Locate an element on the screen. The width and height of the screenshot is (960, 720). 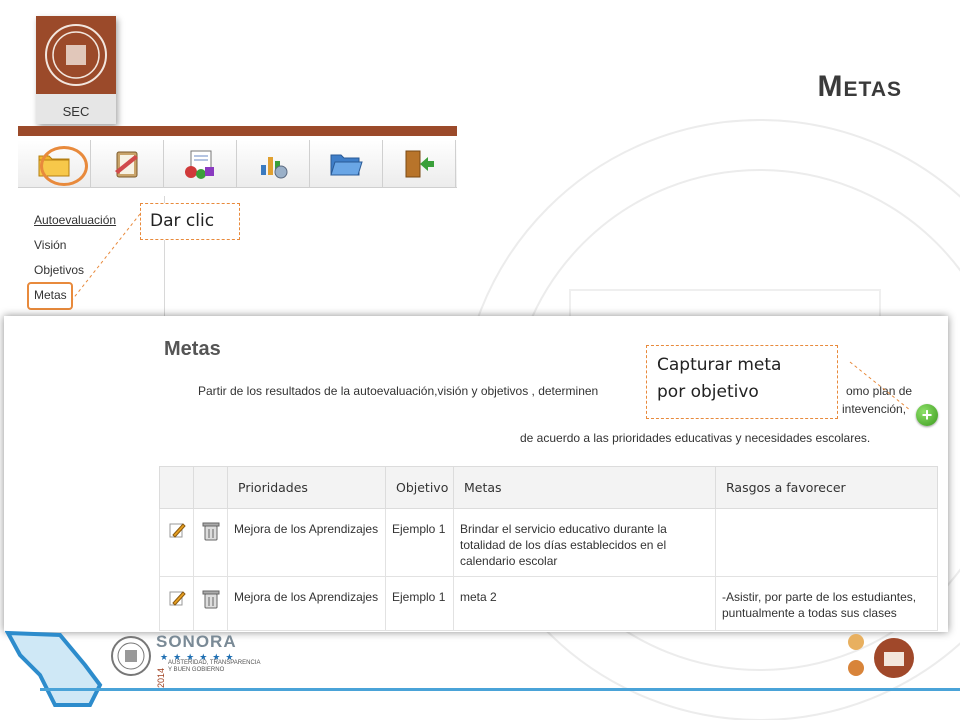
toolbar-chart-button is located at coordinates (273, 164).